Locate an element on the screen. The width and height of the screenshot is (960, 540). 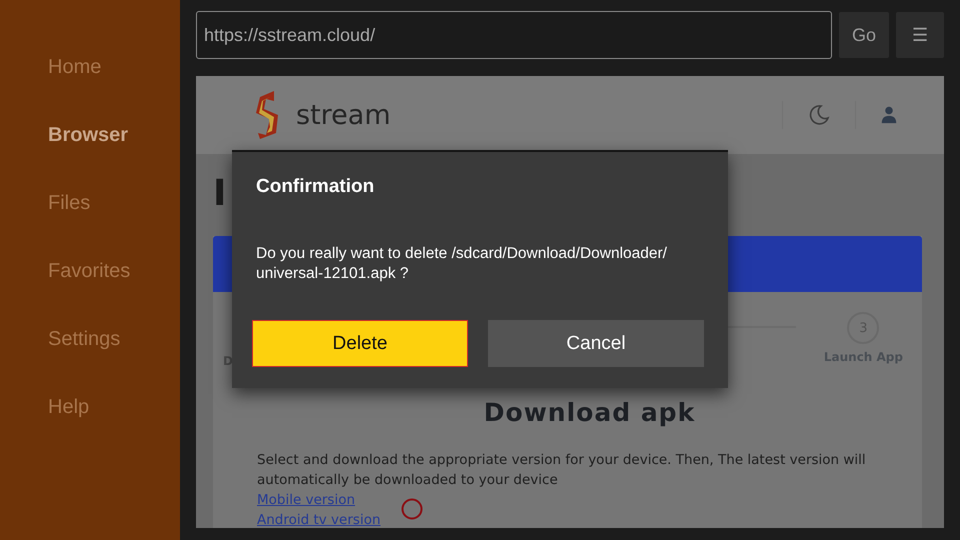
sidebar-item: Browser is located at coordinates (90, 152).